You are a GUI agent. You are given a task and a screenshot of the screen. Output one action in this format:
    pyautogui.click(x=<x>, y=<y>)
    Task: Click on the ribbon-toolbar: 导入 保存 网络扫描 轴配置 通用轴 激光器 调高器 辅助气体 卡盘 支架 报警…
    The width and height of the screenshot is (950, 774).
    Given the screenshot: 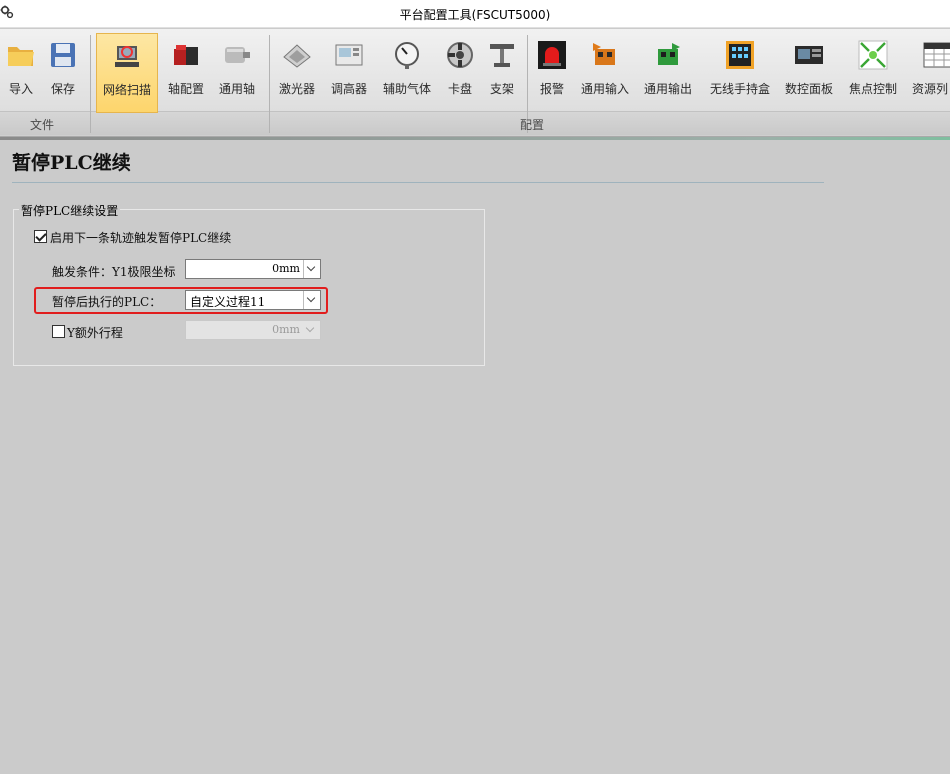 What is the action you would take?
    pyautogui.click(x=475, y=83)
    